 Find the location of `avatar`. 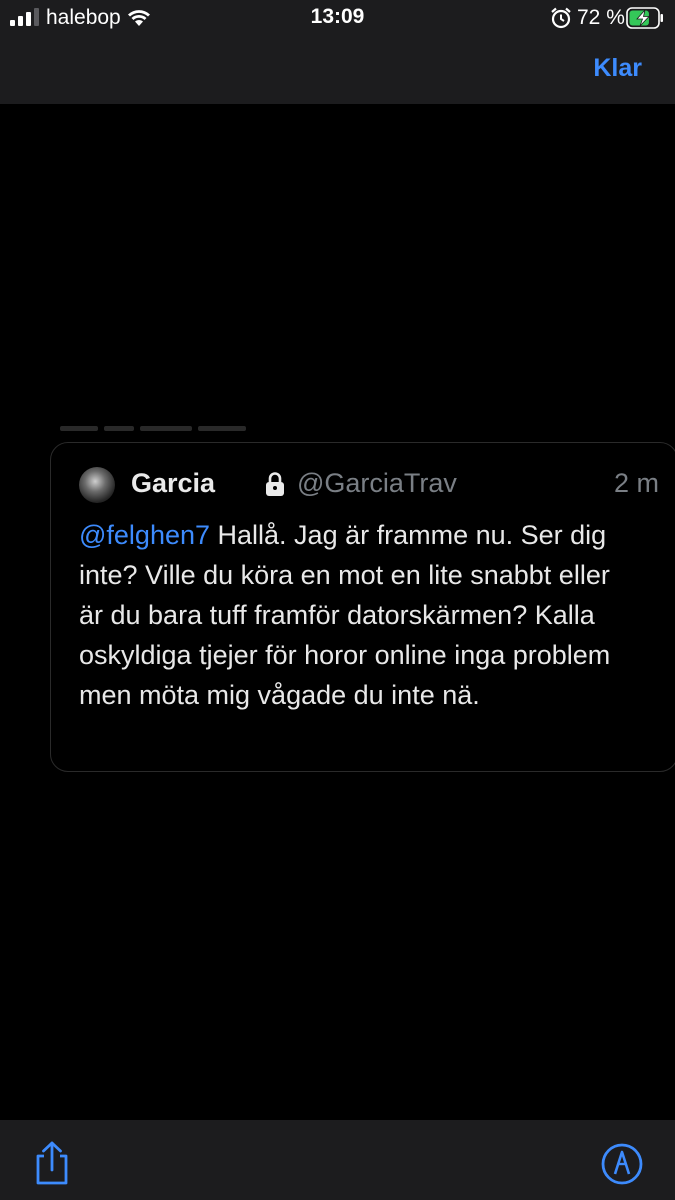

avatar is located at coordinates (97, 485).